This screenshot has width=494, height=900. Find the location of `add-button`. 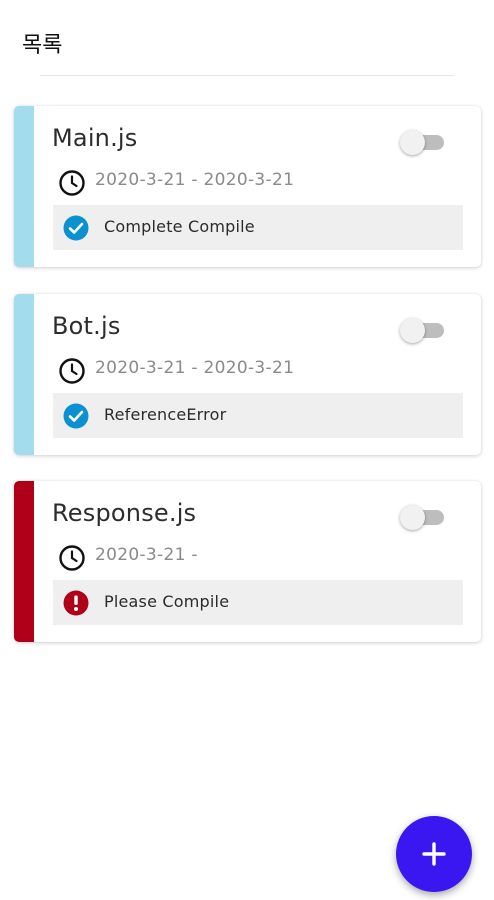

add-button is located at coordinates (434, 854).